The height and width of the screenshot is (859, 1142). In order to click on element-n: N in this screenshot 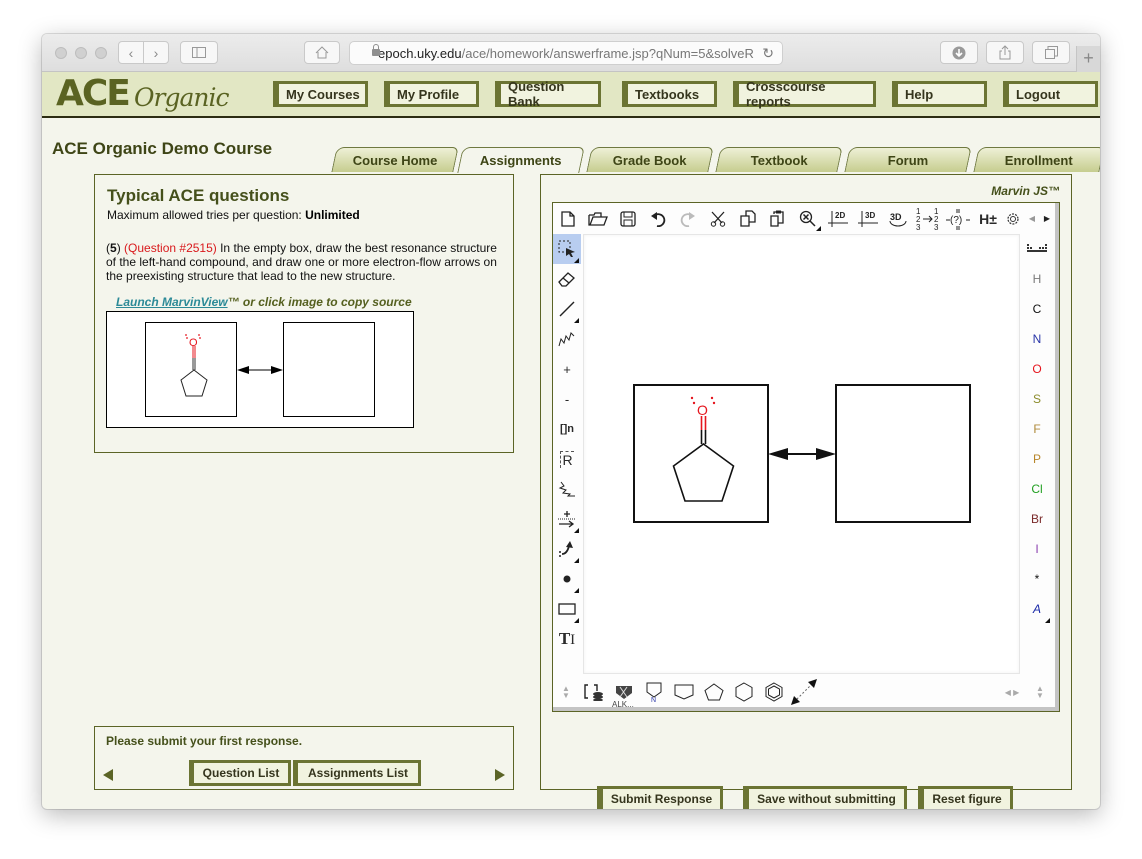, I will do `click(1037, 339)`.